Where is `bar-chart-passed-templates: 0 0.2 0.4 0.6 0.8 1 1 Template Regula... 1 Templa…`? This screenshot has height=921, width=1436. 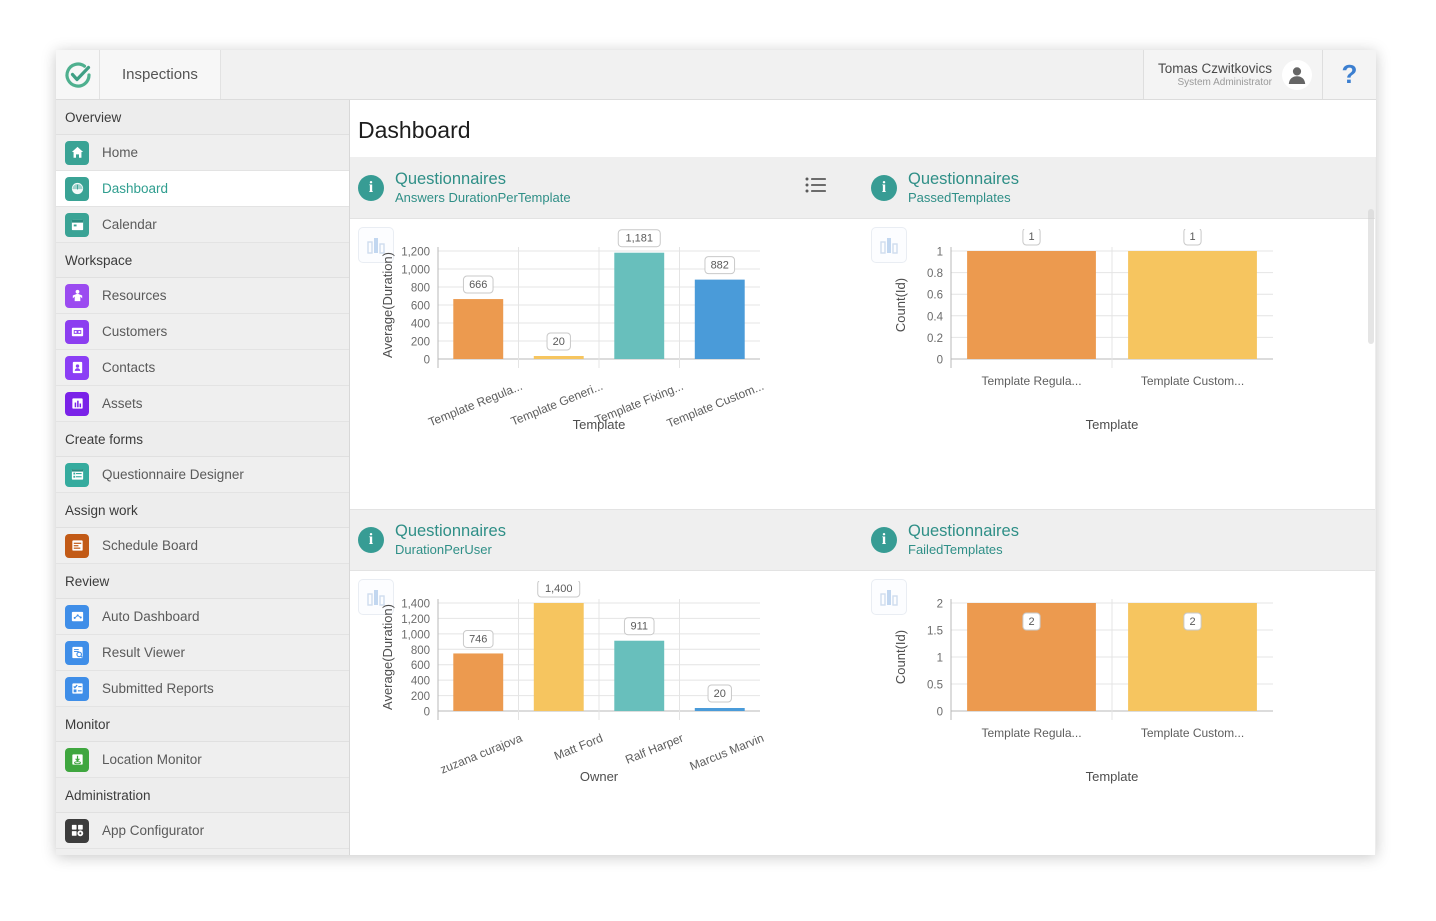
bar-chart-passed-templates: 0 0.2 0.4 0.6 0.8 1 1 Template Regula... 1 Templa… is located at coordinates (1119, 369).